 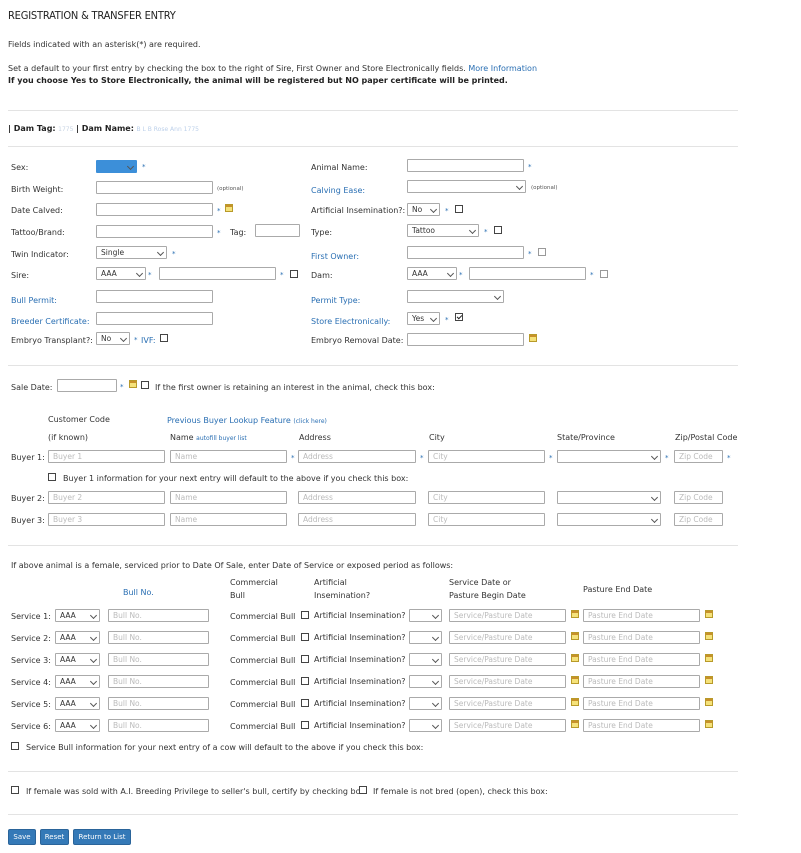 What do you see at coordinates (15, 790) in the screenshot?
I see `ai-privilege-checkbox` at bounding box center [15, 790].